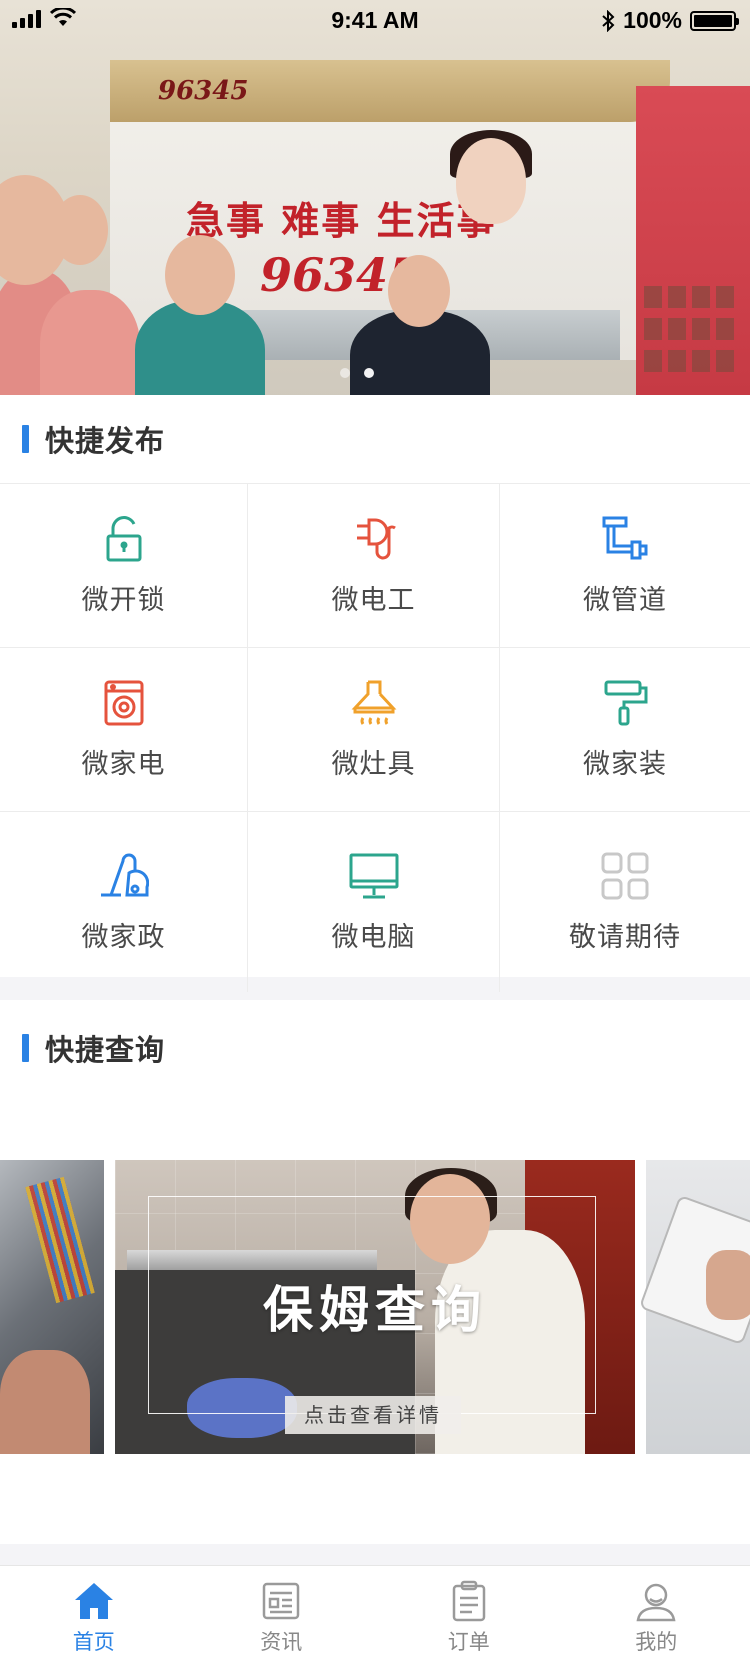 The image size is (750, 1659). What do you see at coordinates (373, 875) in the screenshot?
I see `monitor-icon` at bounding box center [373, 875].